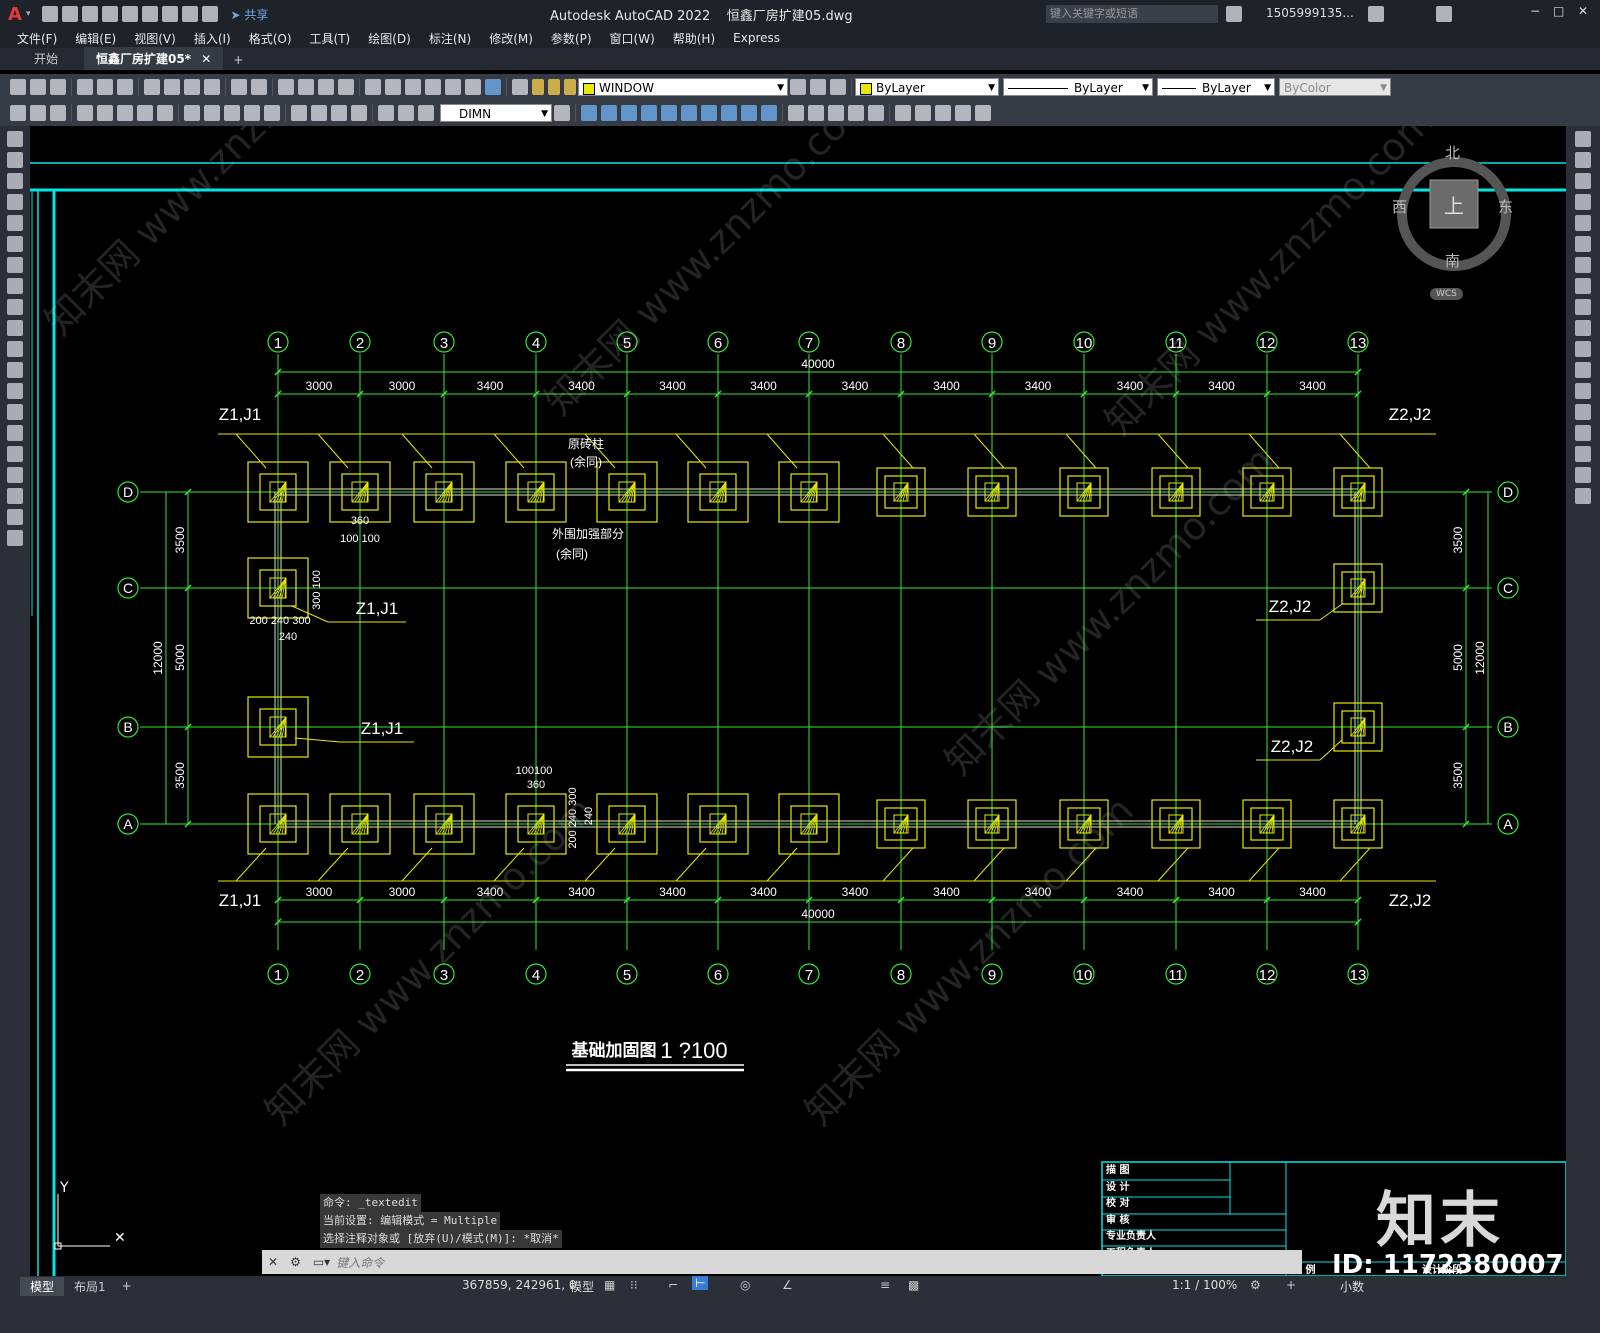 The width and height of the screenshot is (1600, 1333). Describe the element at coordinates (1291, 1285) in the screenshot. I see `plus-icon: +` at that location.